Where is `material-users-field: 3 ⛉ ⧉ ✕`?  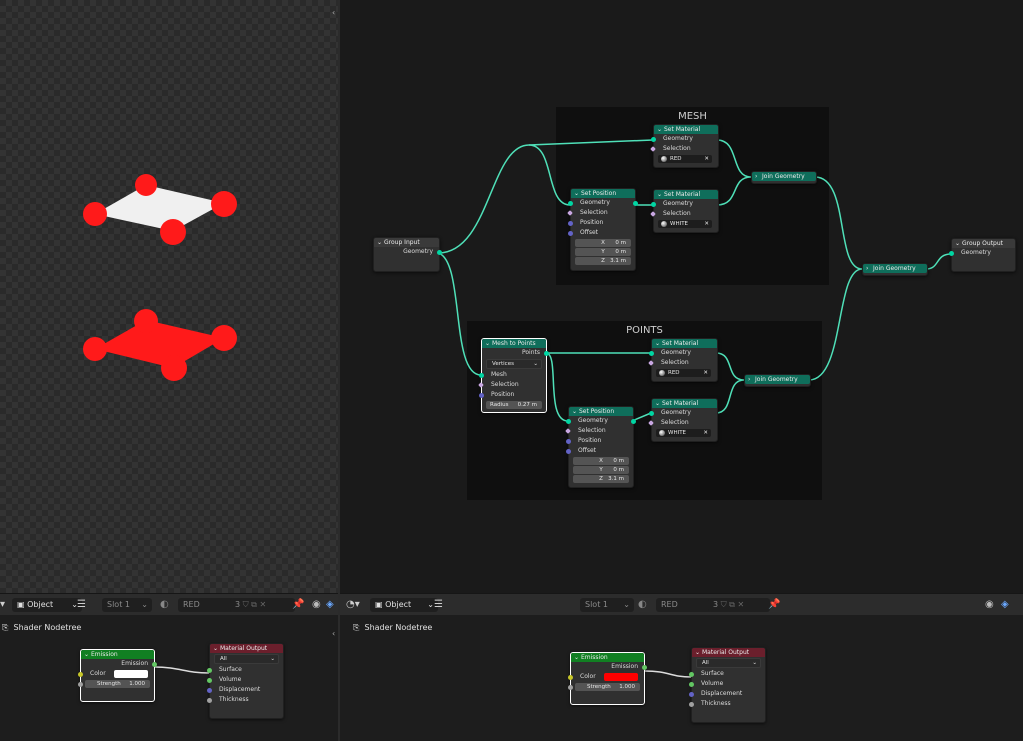
material-users-field: 3 ⛉ ⧉ ✕ is located at coordinates (262, 605).